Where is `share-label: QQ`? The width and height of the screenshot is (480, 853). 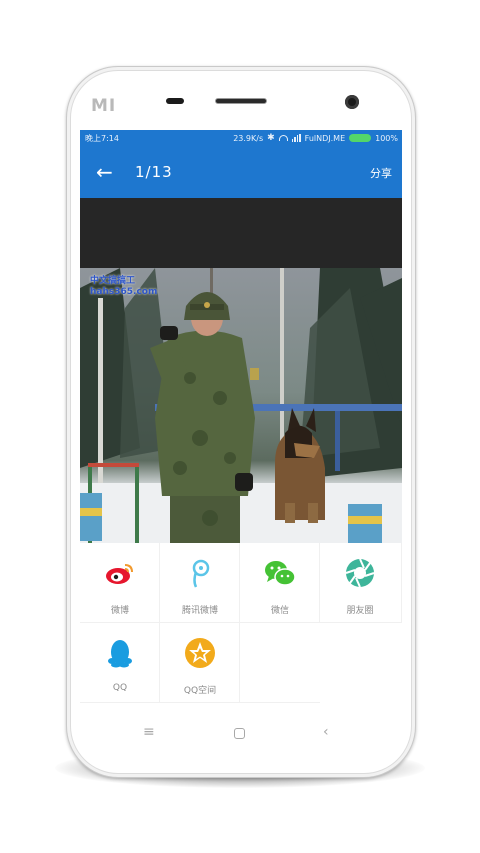 share-label: QQ is located at coordinates (120, 688).